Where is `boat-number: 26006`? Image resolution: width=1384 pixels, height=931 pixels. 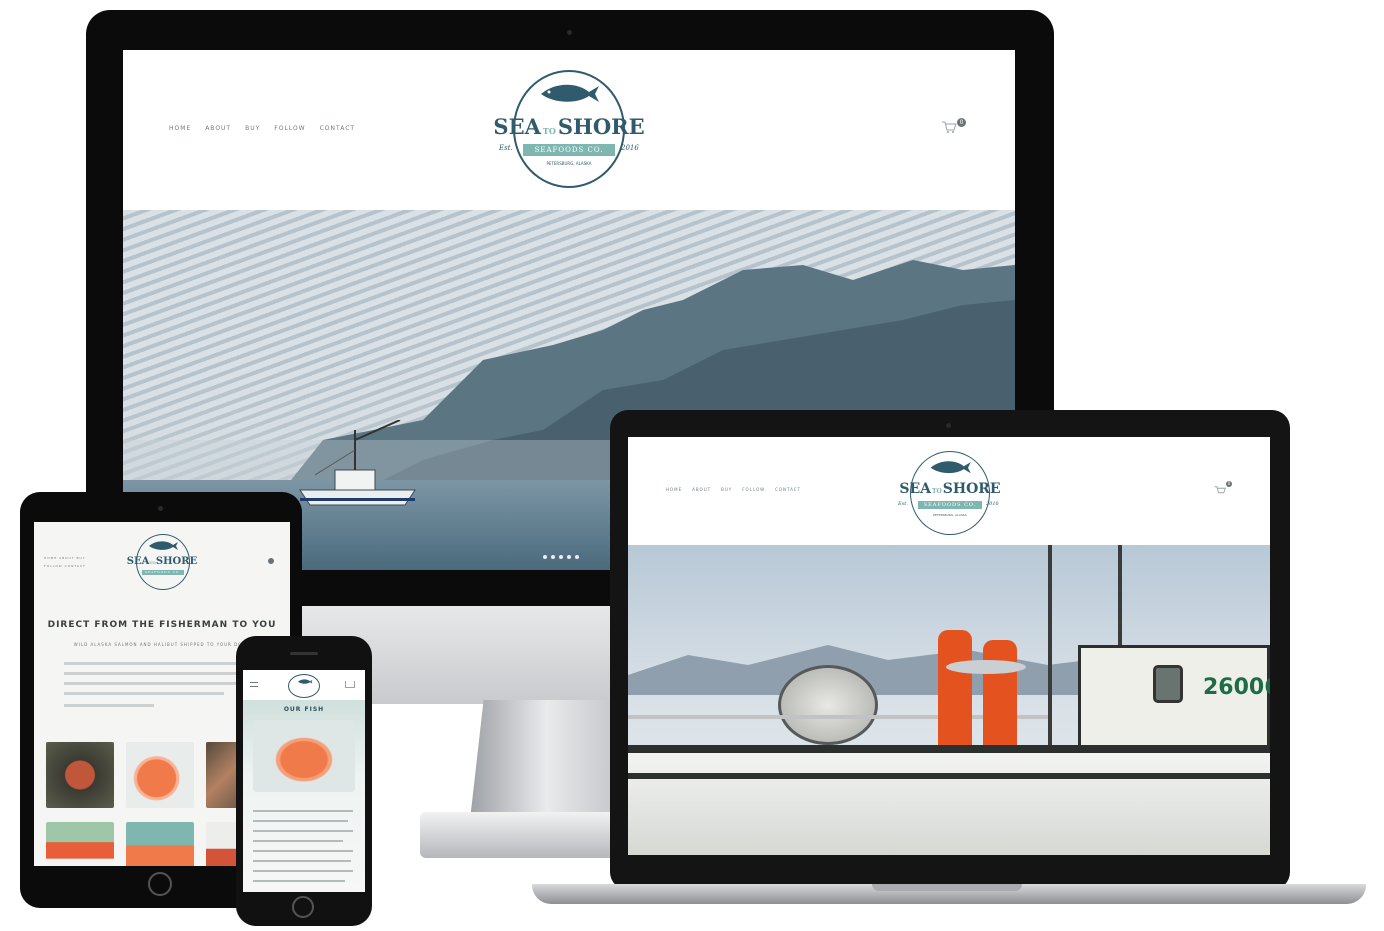
boat-number: 26006 is located at coordinates (1236, 687).